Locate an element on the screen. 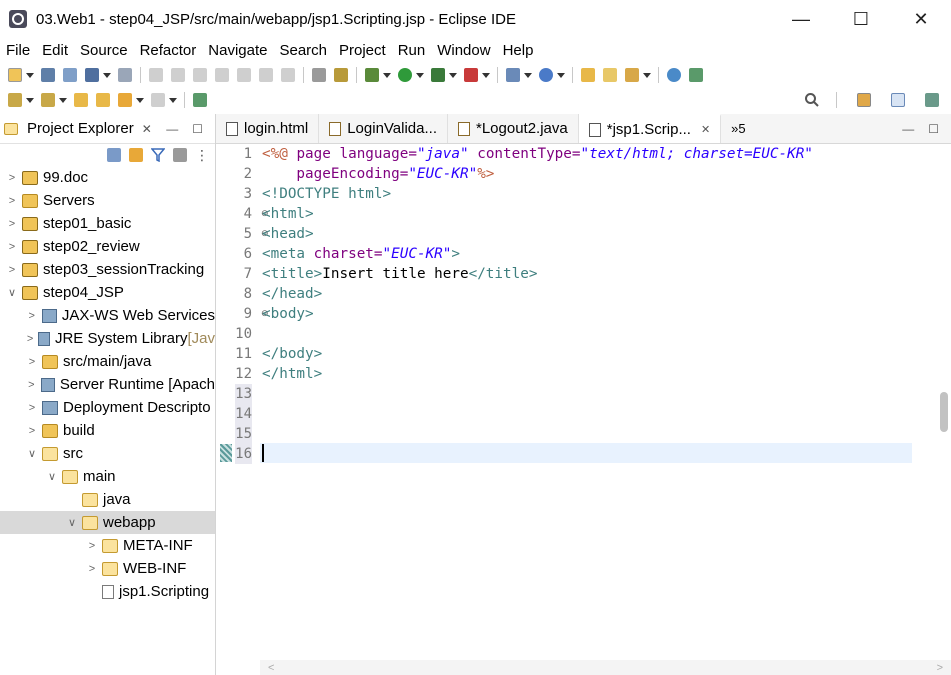 The width and height of the screenshot is (951, 675). tree-item-server-runtime: > Server Runtime [Apach is located at coordinates (107, 384).